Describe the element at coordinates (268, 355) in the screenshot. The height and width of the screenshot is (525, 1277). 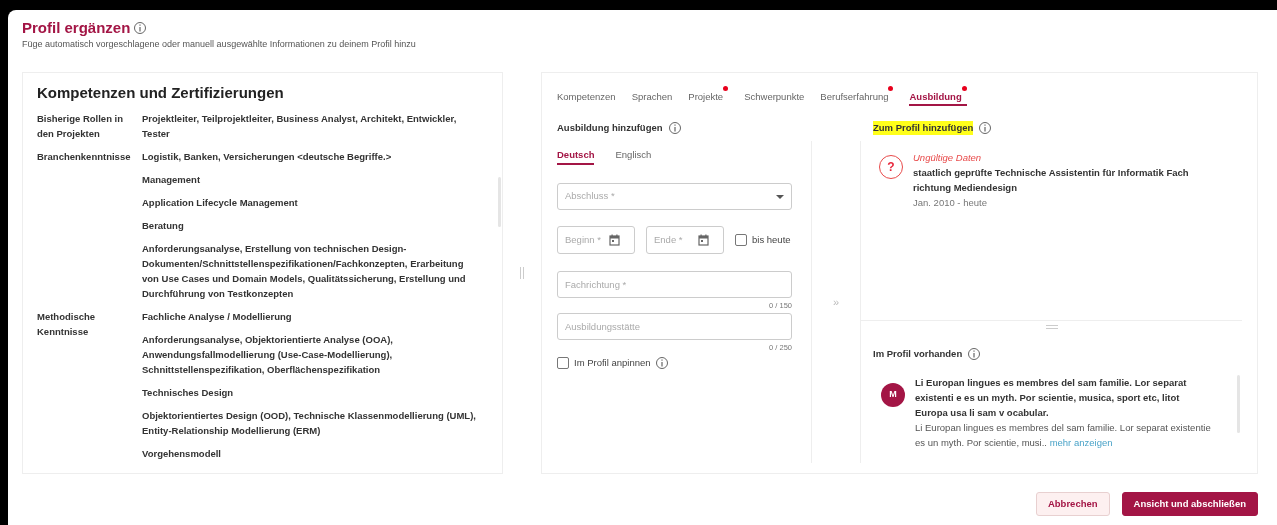
I see `competence-text: Anforderungsanalyse, Objektorientierte Analyse (OOA), Anwendungsfallmodellierung (Use-Case-Modellierung), Schnittstellenspezifikation, Oberflächenspezifikation` at that location.